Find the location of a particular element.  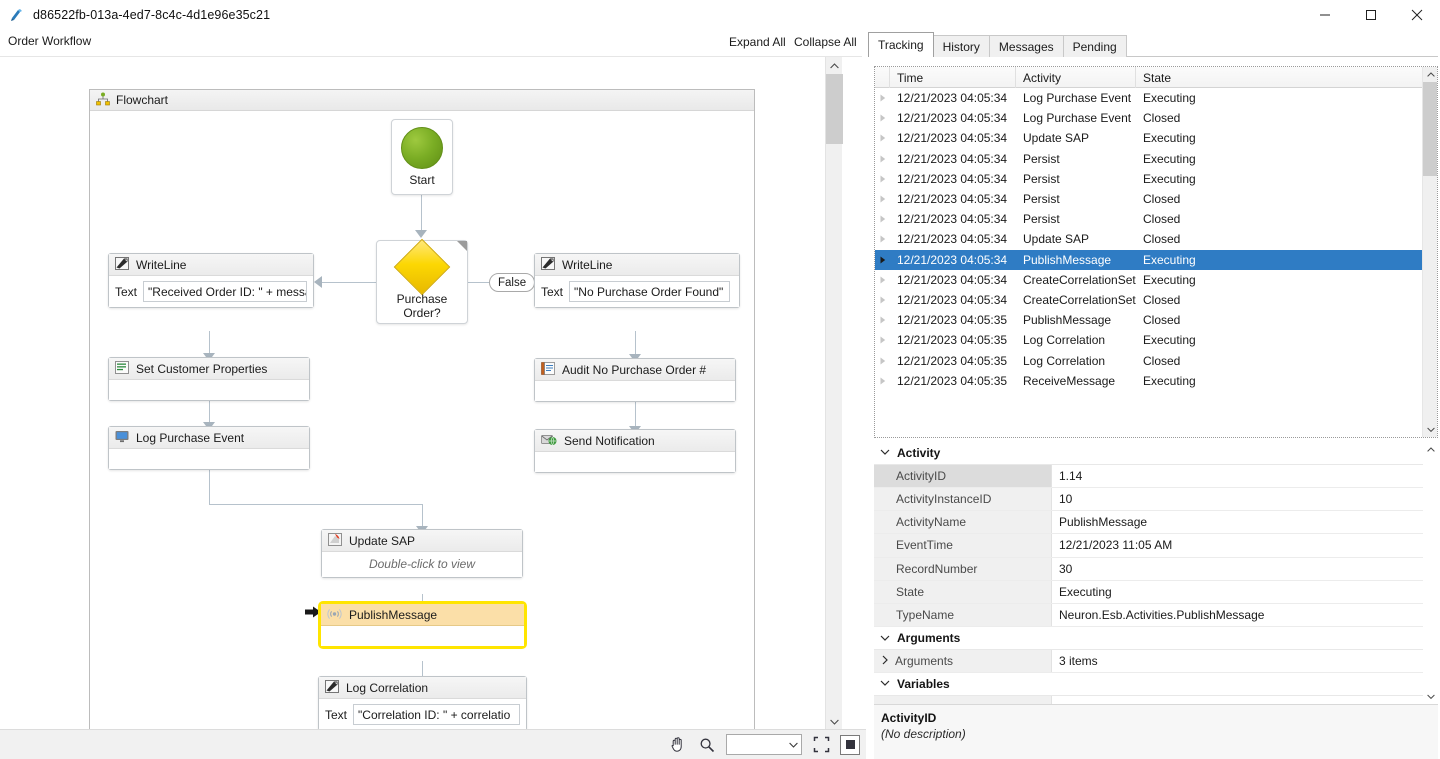

table-row: 12/21/2023 04:05:35 Log Correlation Closed is located at coordinates (1156, 360).